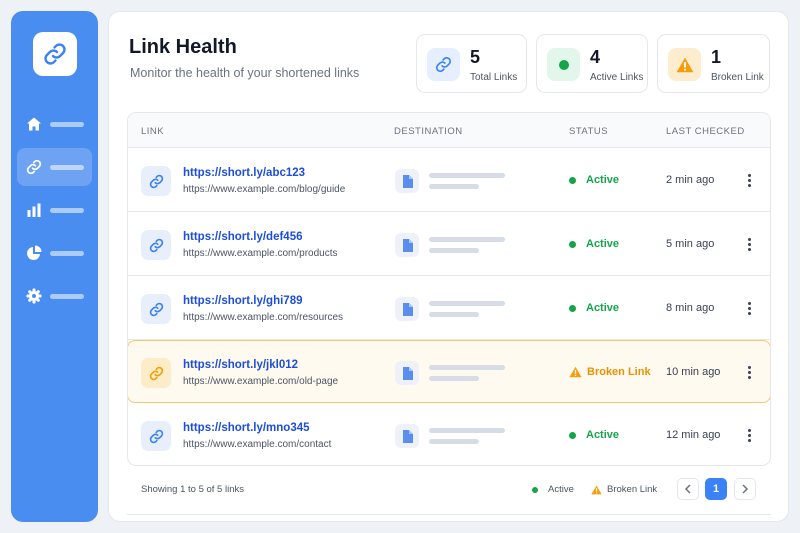 This screenshot has width=800, height=533. What do you see at coordinates (475, 57) in the screenshot?
I see `stat-value: 5` at bounding box center [475, 57].